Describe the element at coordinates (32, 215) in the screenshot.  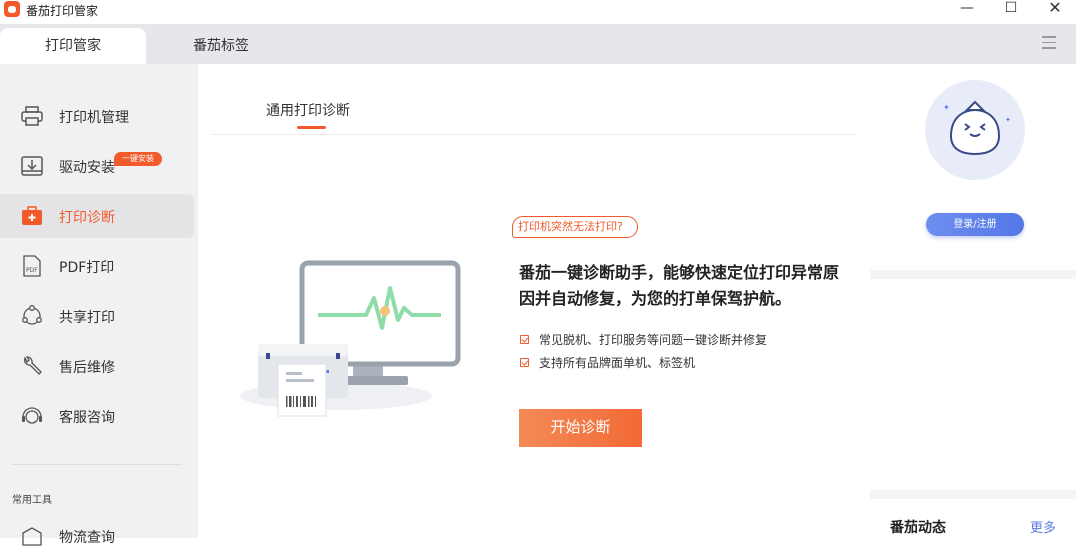
I see `toolbox-icon` at that location.